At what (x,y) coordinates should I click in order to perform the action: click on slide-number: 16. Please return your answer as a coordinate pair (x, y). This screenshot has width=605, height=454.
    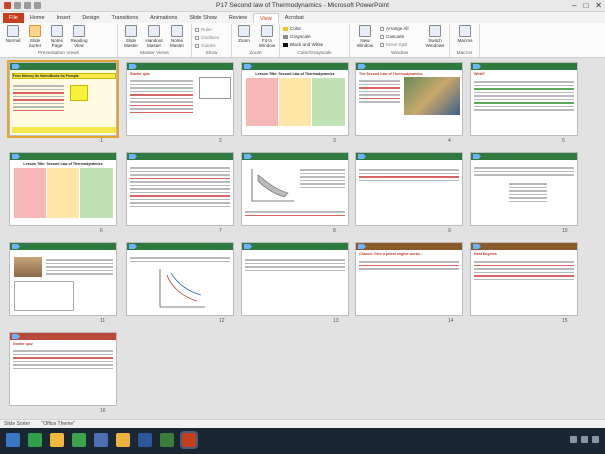
    Looking at the image, I should click on (103, 411).